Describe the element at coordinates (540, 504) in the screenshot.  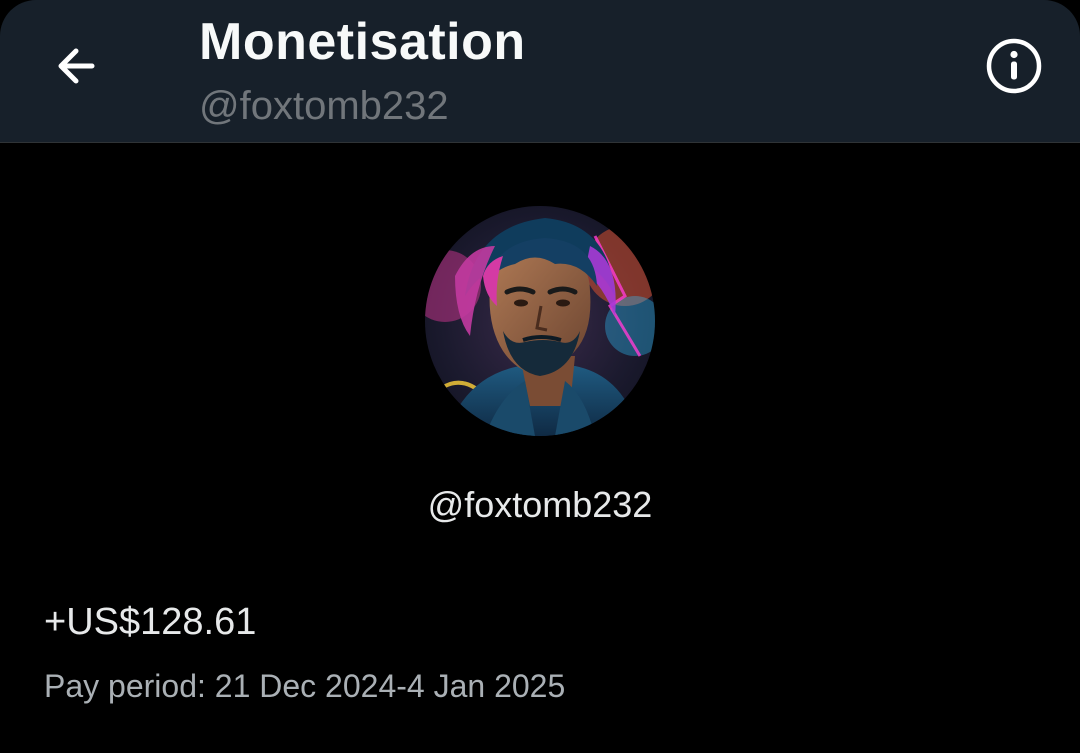
I see `profile-handle: @foxtomb232` at that location.